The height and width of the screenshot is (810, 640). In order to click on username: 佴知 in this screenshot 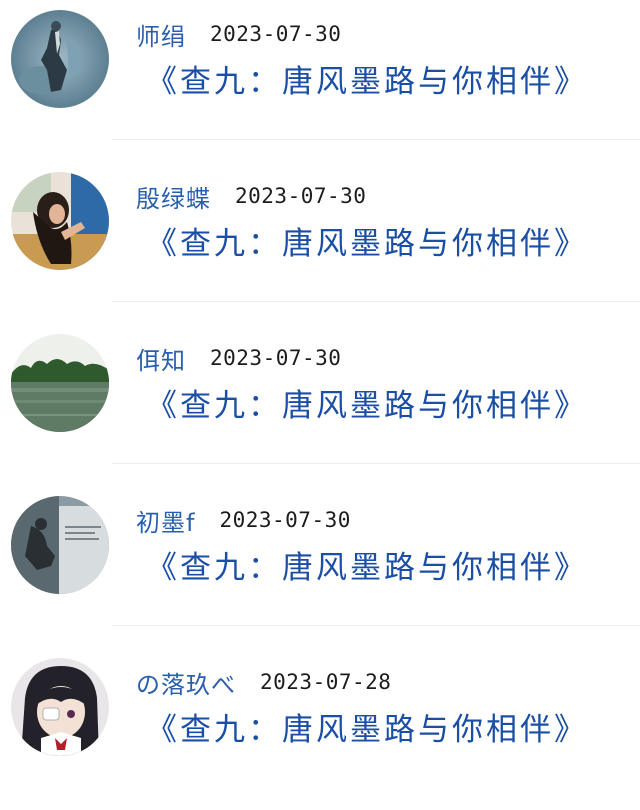, I will do `click(161, 358)`.